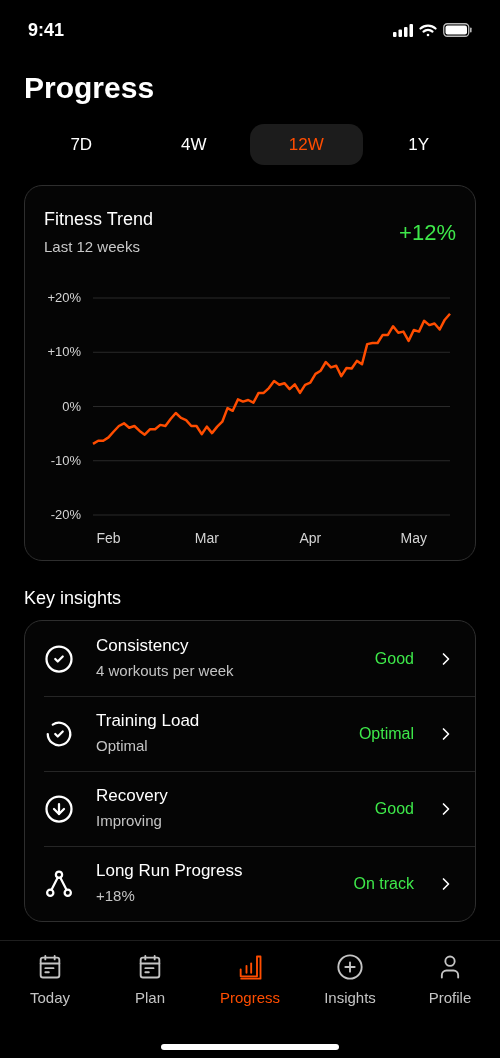  I want to click on x-axis-label: Mar, so click(206, 537).